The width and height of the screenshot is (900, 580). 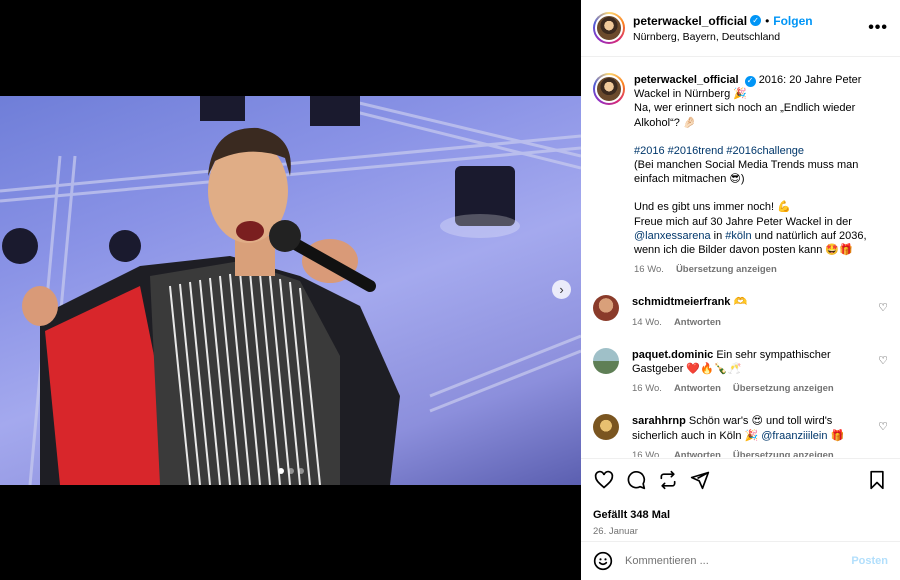 What do you see at coordinates (668, 480) in the screenshot?
I see `repost-icon` at bounding box center [668, 480].